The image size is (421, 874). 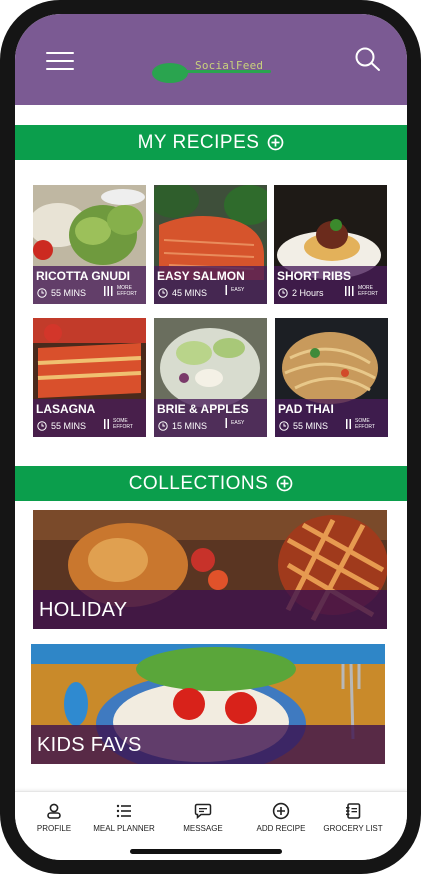 What do you see at coordinates (208, 704) in the screenshot?
I see `collection-card-kids-favs: KIDS FAVS` at bounding box center [208, 704].